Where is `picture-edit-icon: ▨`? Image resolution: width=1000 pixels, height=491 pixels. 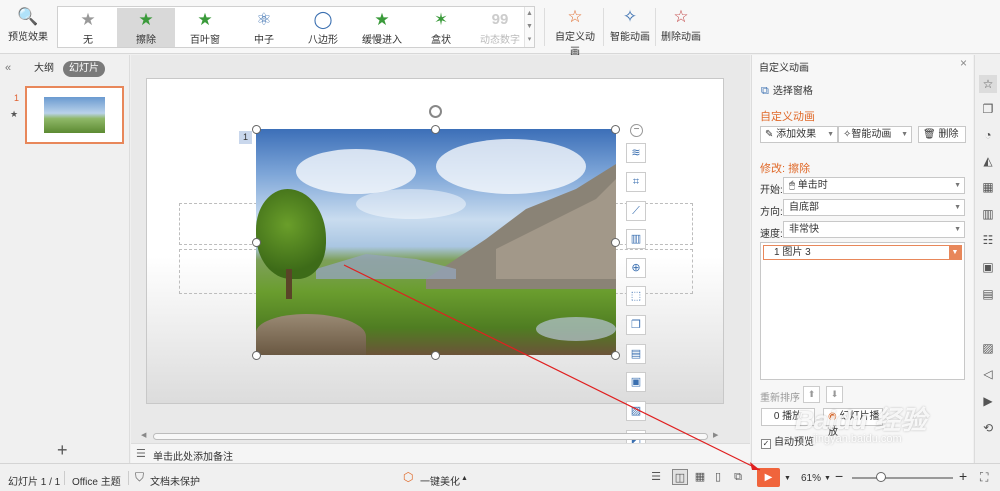
picture-edit-icon: ▨ is located at coordinates (636, 411).